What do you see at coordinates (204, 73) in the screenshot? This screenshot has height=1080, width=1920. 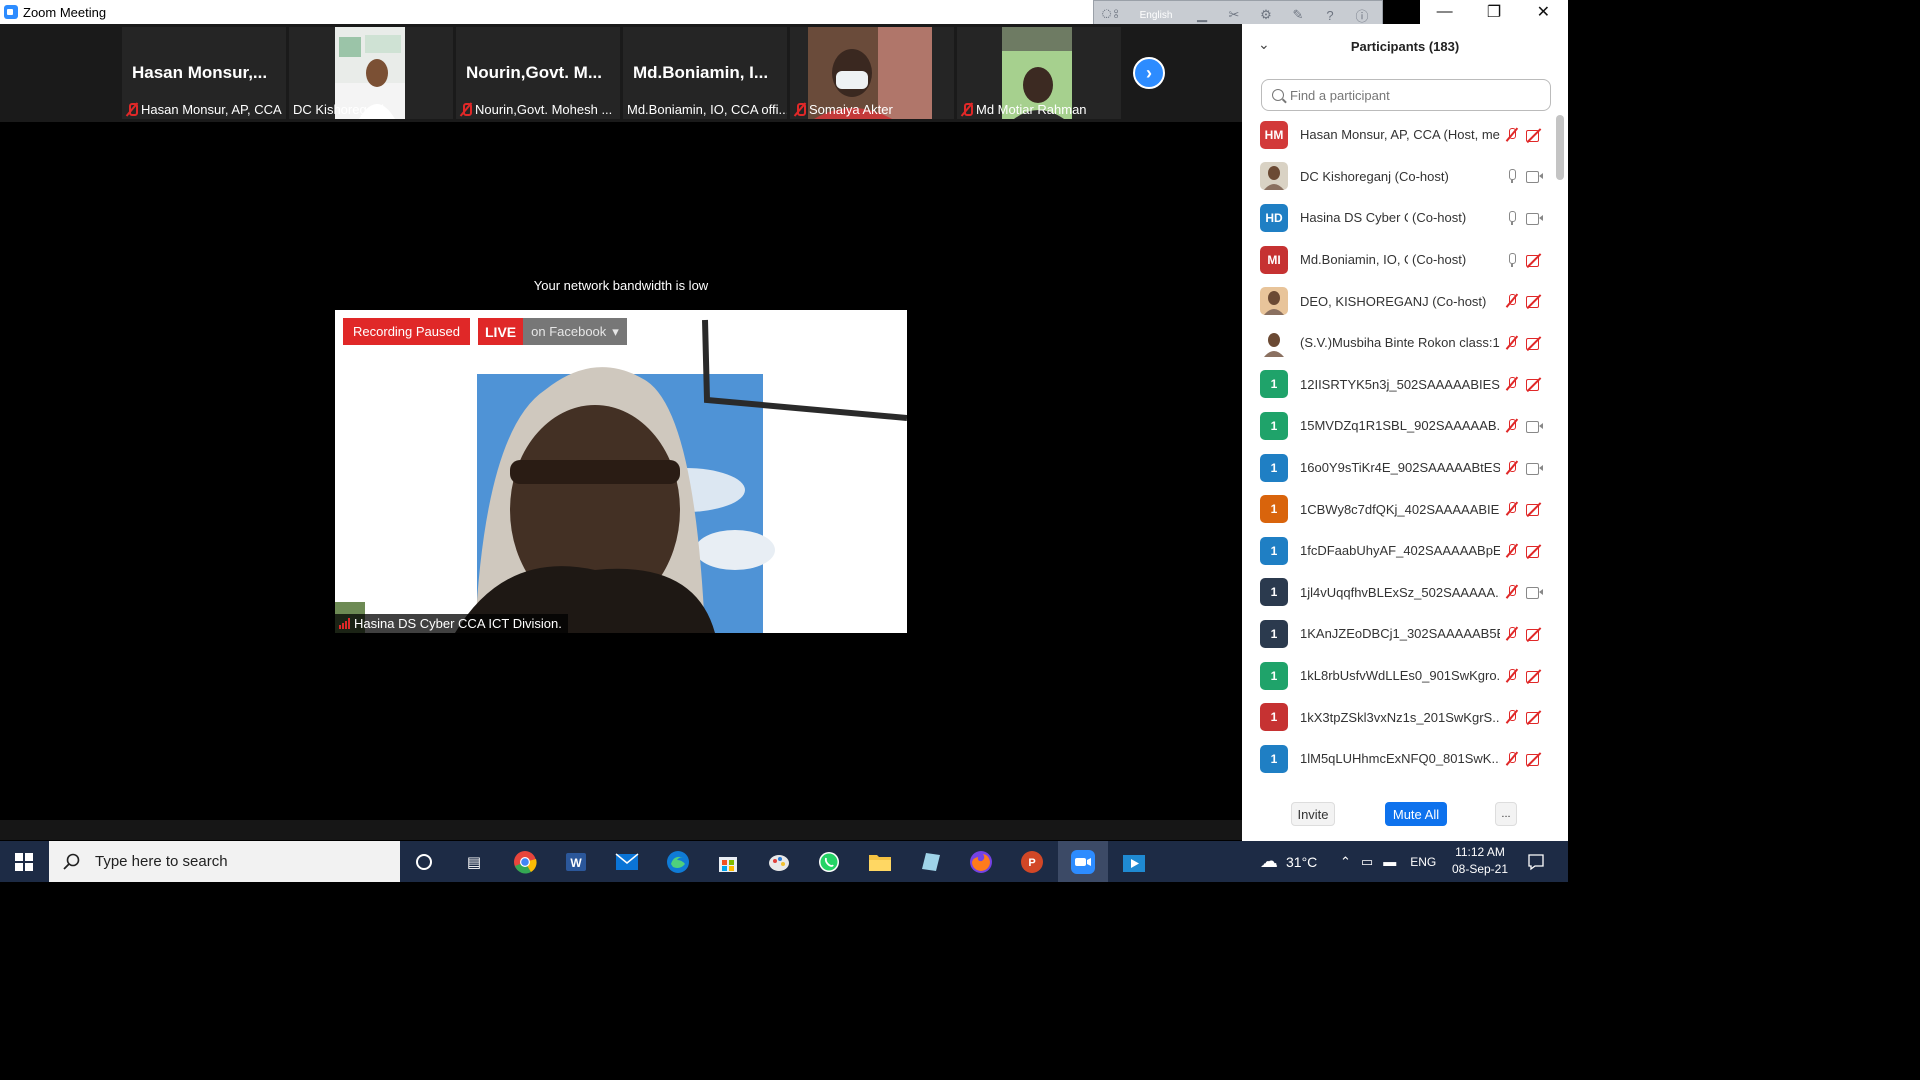 I see `participant-thumbnail: Hasan Monsur,... Hasan Monsur, AP, CCA` at bounding box center [204, 73].